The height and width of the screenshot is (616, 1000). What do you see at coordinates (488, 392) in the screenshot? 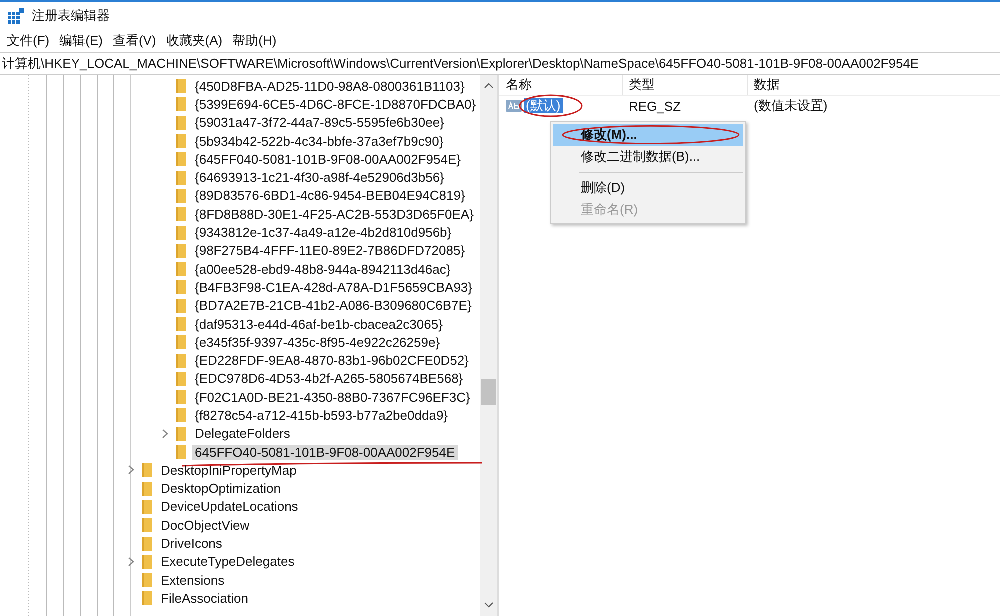
I see `scroll-thumb` at bounding box center [488, 392].